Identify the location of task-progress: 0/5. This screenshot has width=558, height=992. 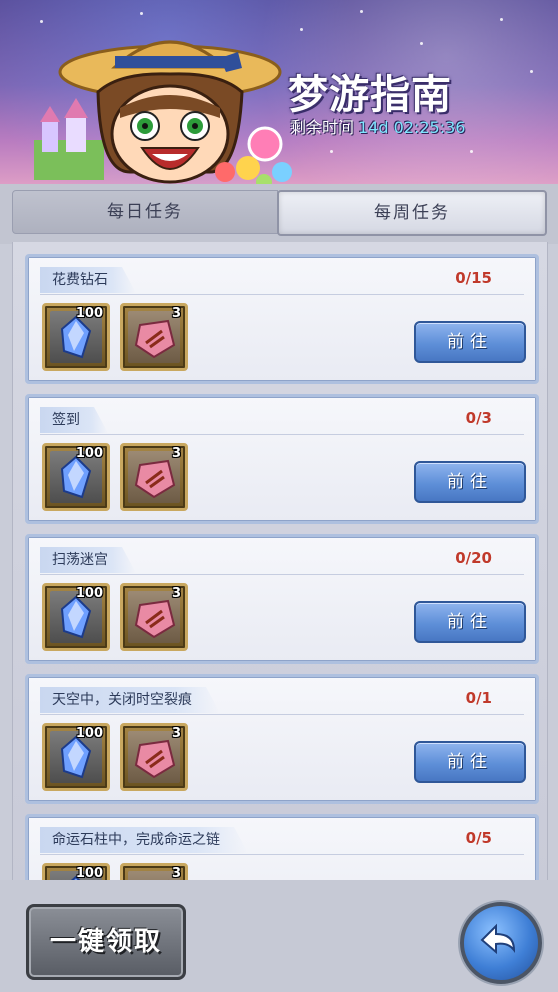
(478, 838).